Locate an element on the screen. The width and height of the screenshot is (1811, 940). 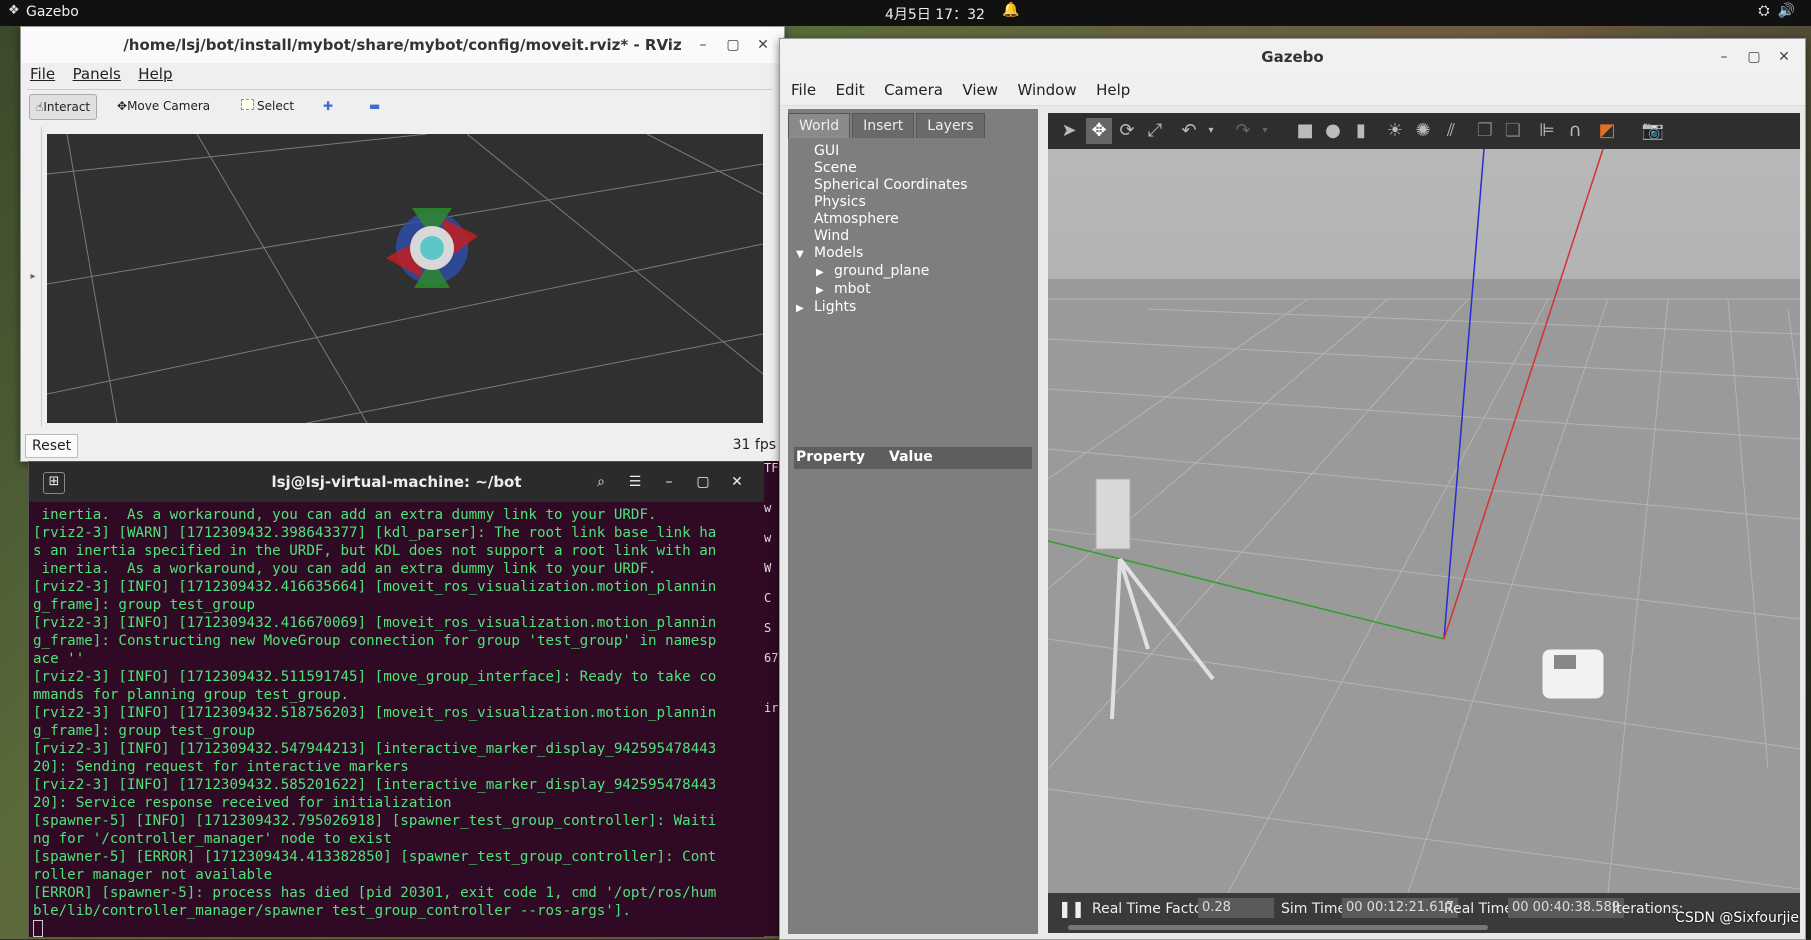
redo-dropdown-icon: ▾ is located at coordinates (1265, 131).